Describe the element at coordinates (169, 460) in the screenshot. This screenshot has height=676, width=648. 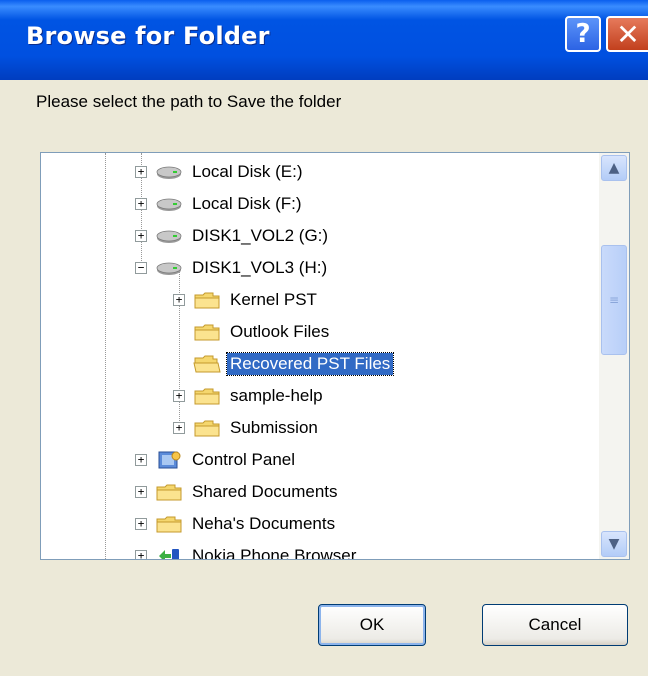
I see `control-panel-icon` at that location.